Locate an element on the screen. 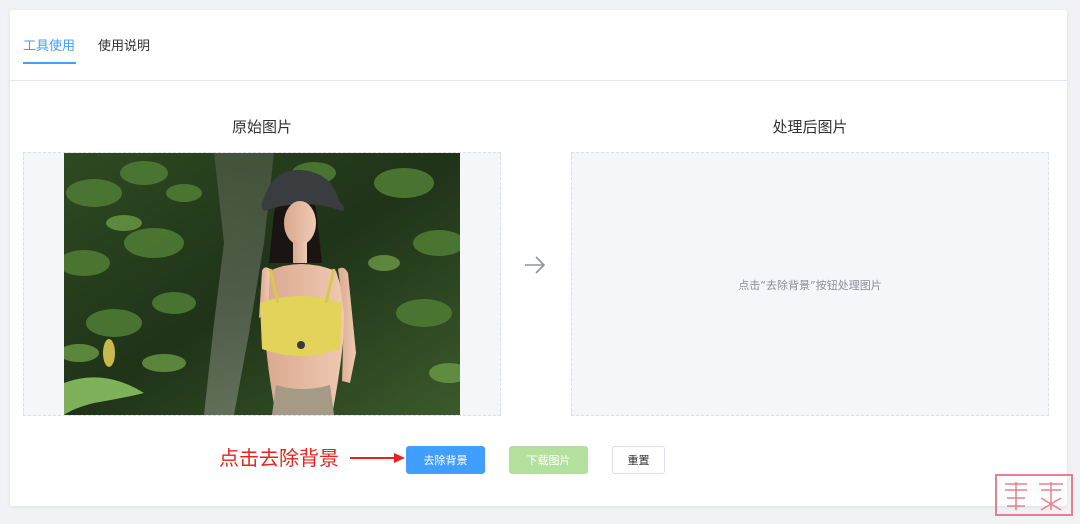 This screenshot has height=524, width=1080. download-image-button: 下载图片 is located at coordinates (548, 460).